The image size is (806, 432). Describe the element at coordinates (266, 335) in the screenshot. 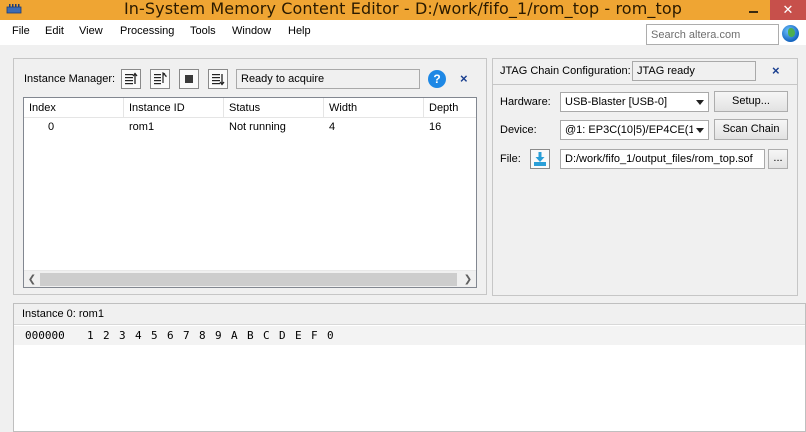

I see `hex-column-header: C` at that location.